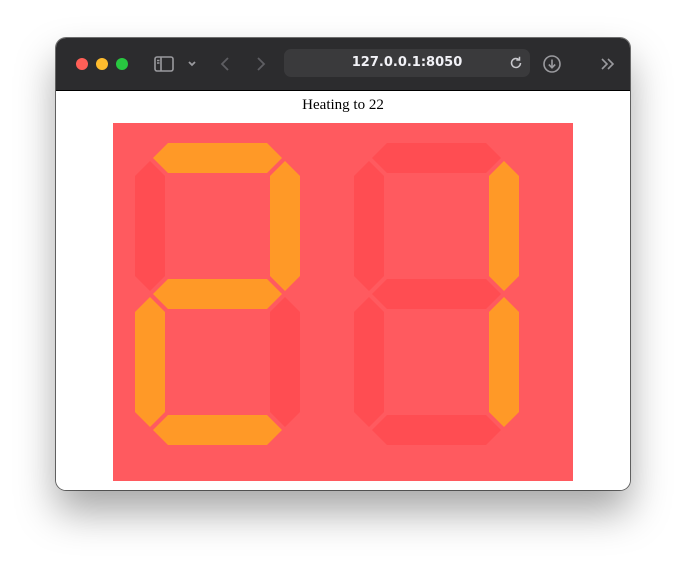 The width and height of the screenshot is (686, 564). Describe the element at coordinates (552, 64) in the screenshot. I see `download-icon` at that location.